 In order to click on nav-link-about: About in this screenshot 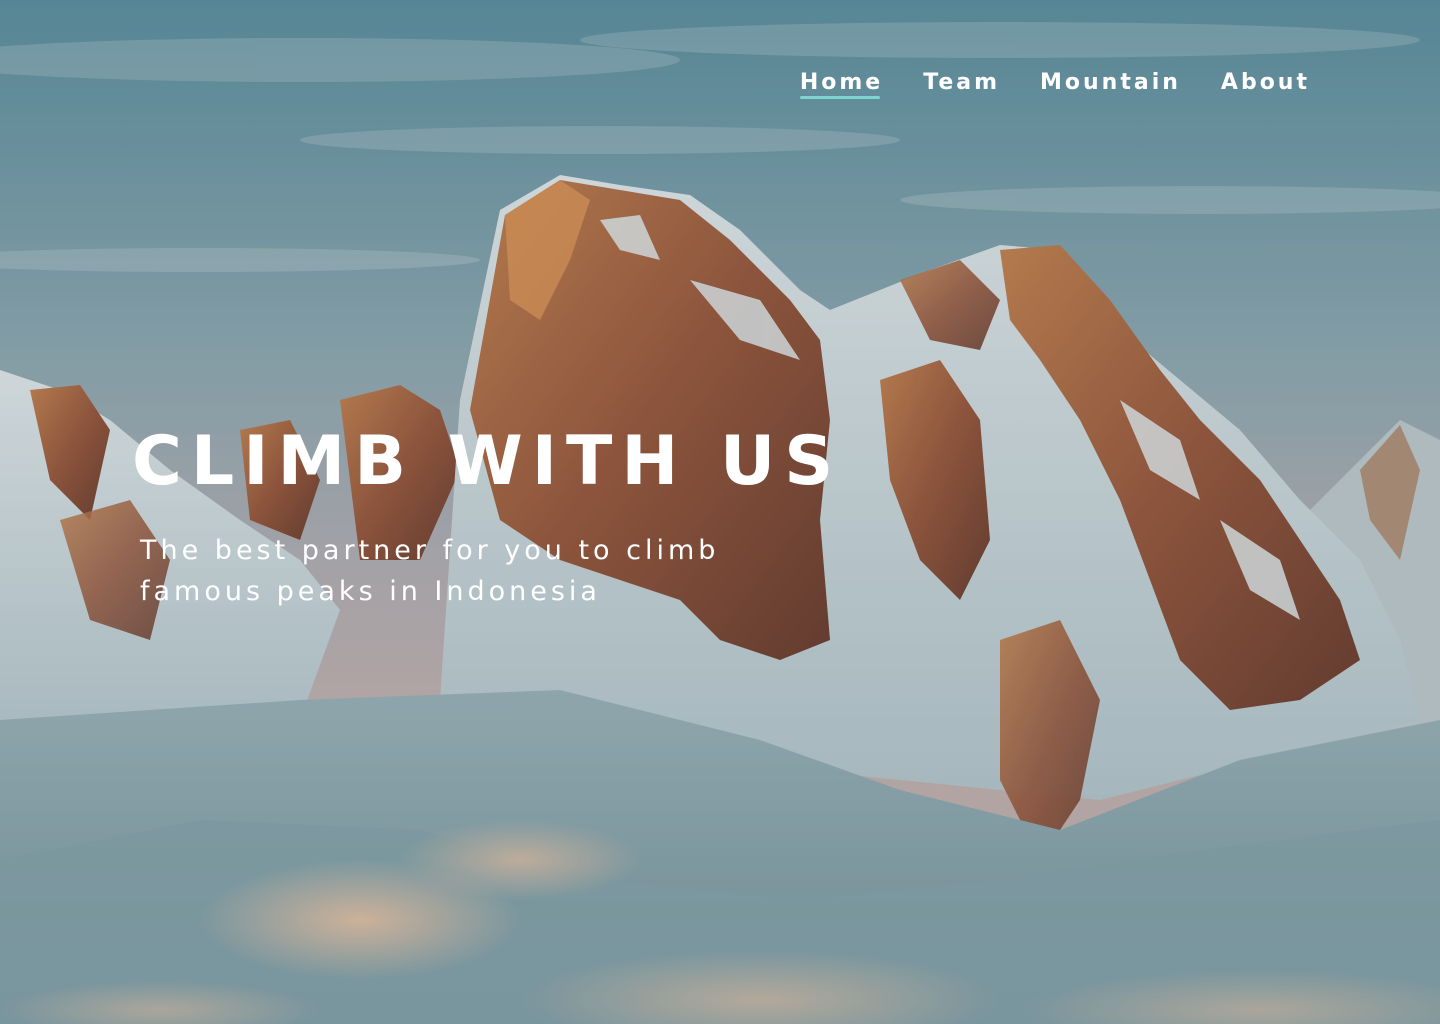, I will do `click(1265, 84)`.